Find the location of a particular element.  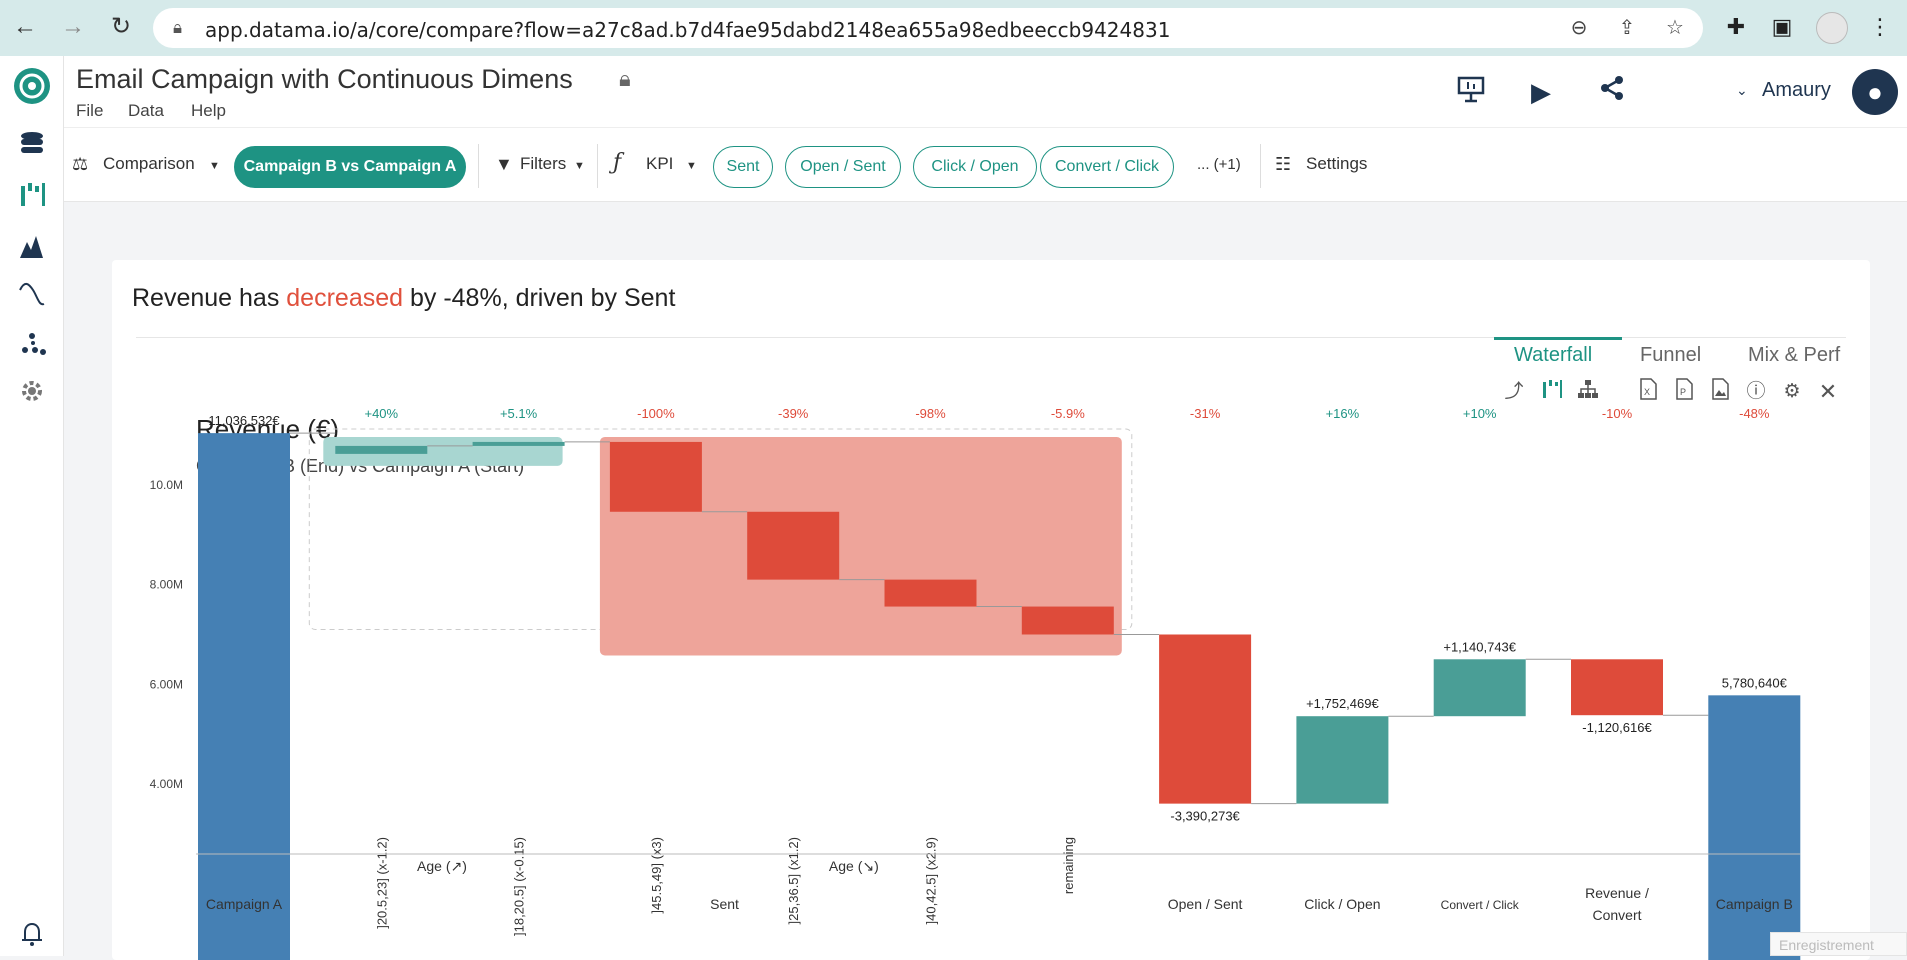

menu-data: Data is located at coordinates (146, 111).